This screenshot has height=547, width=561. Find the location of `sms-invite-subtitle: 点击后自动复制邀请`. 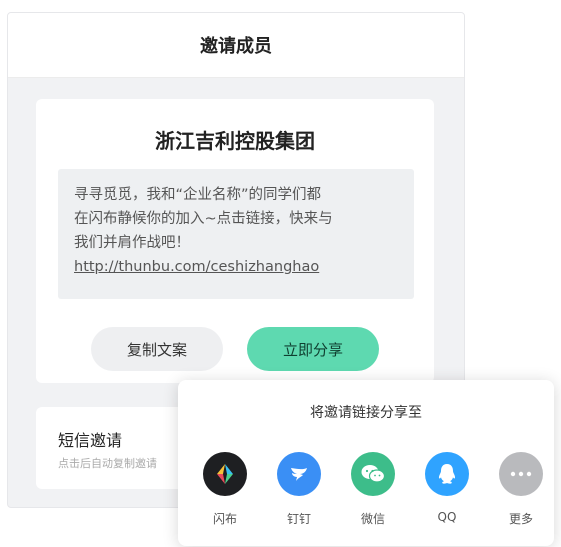

sms-invite-subtitle: 点击后自动复制邀请 is located at coordinates (107, 463).